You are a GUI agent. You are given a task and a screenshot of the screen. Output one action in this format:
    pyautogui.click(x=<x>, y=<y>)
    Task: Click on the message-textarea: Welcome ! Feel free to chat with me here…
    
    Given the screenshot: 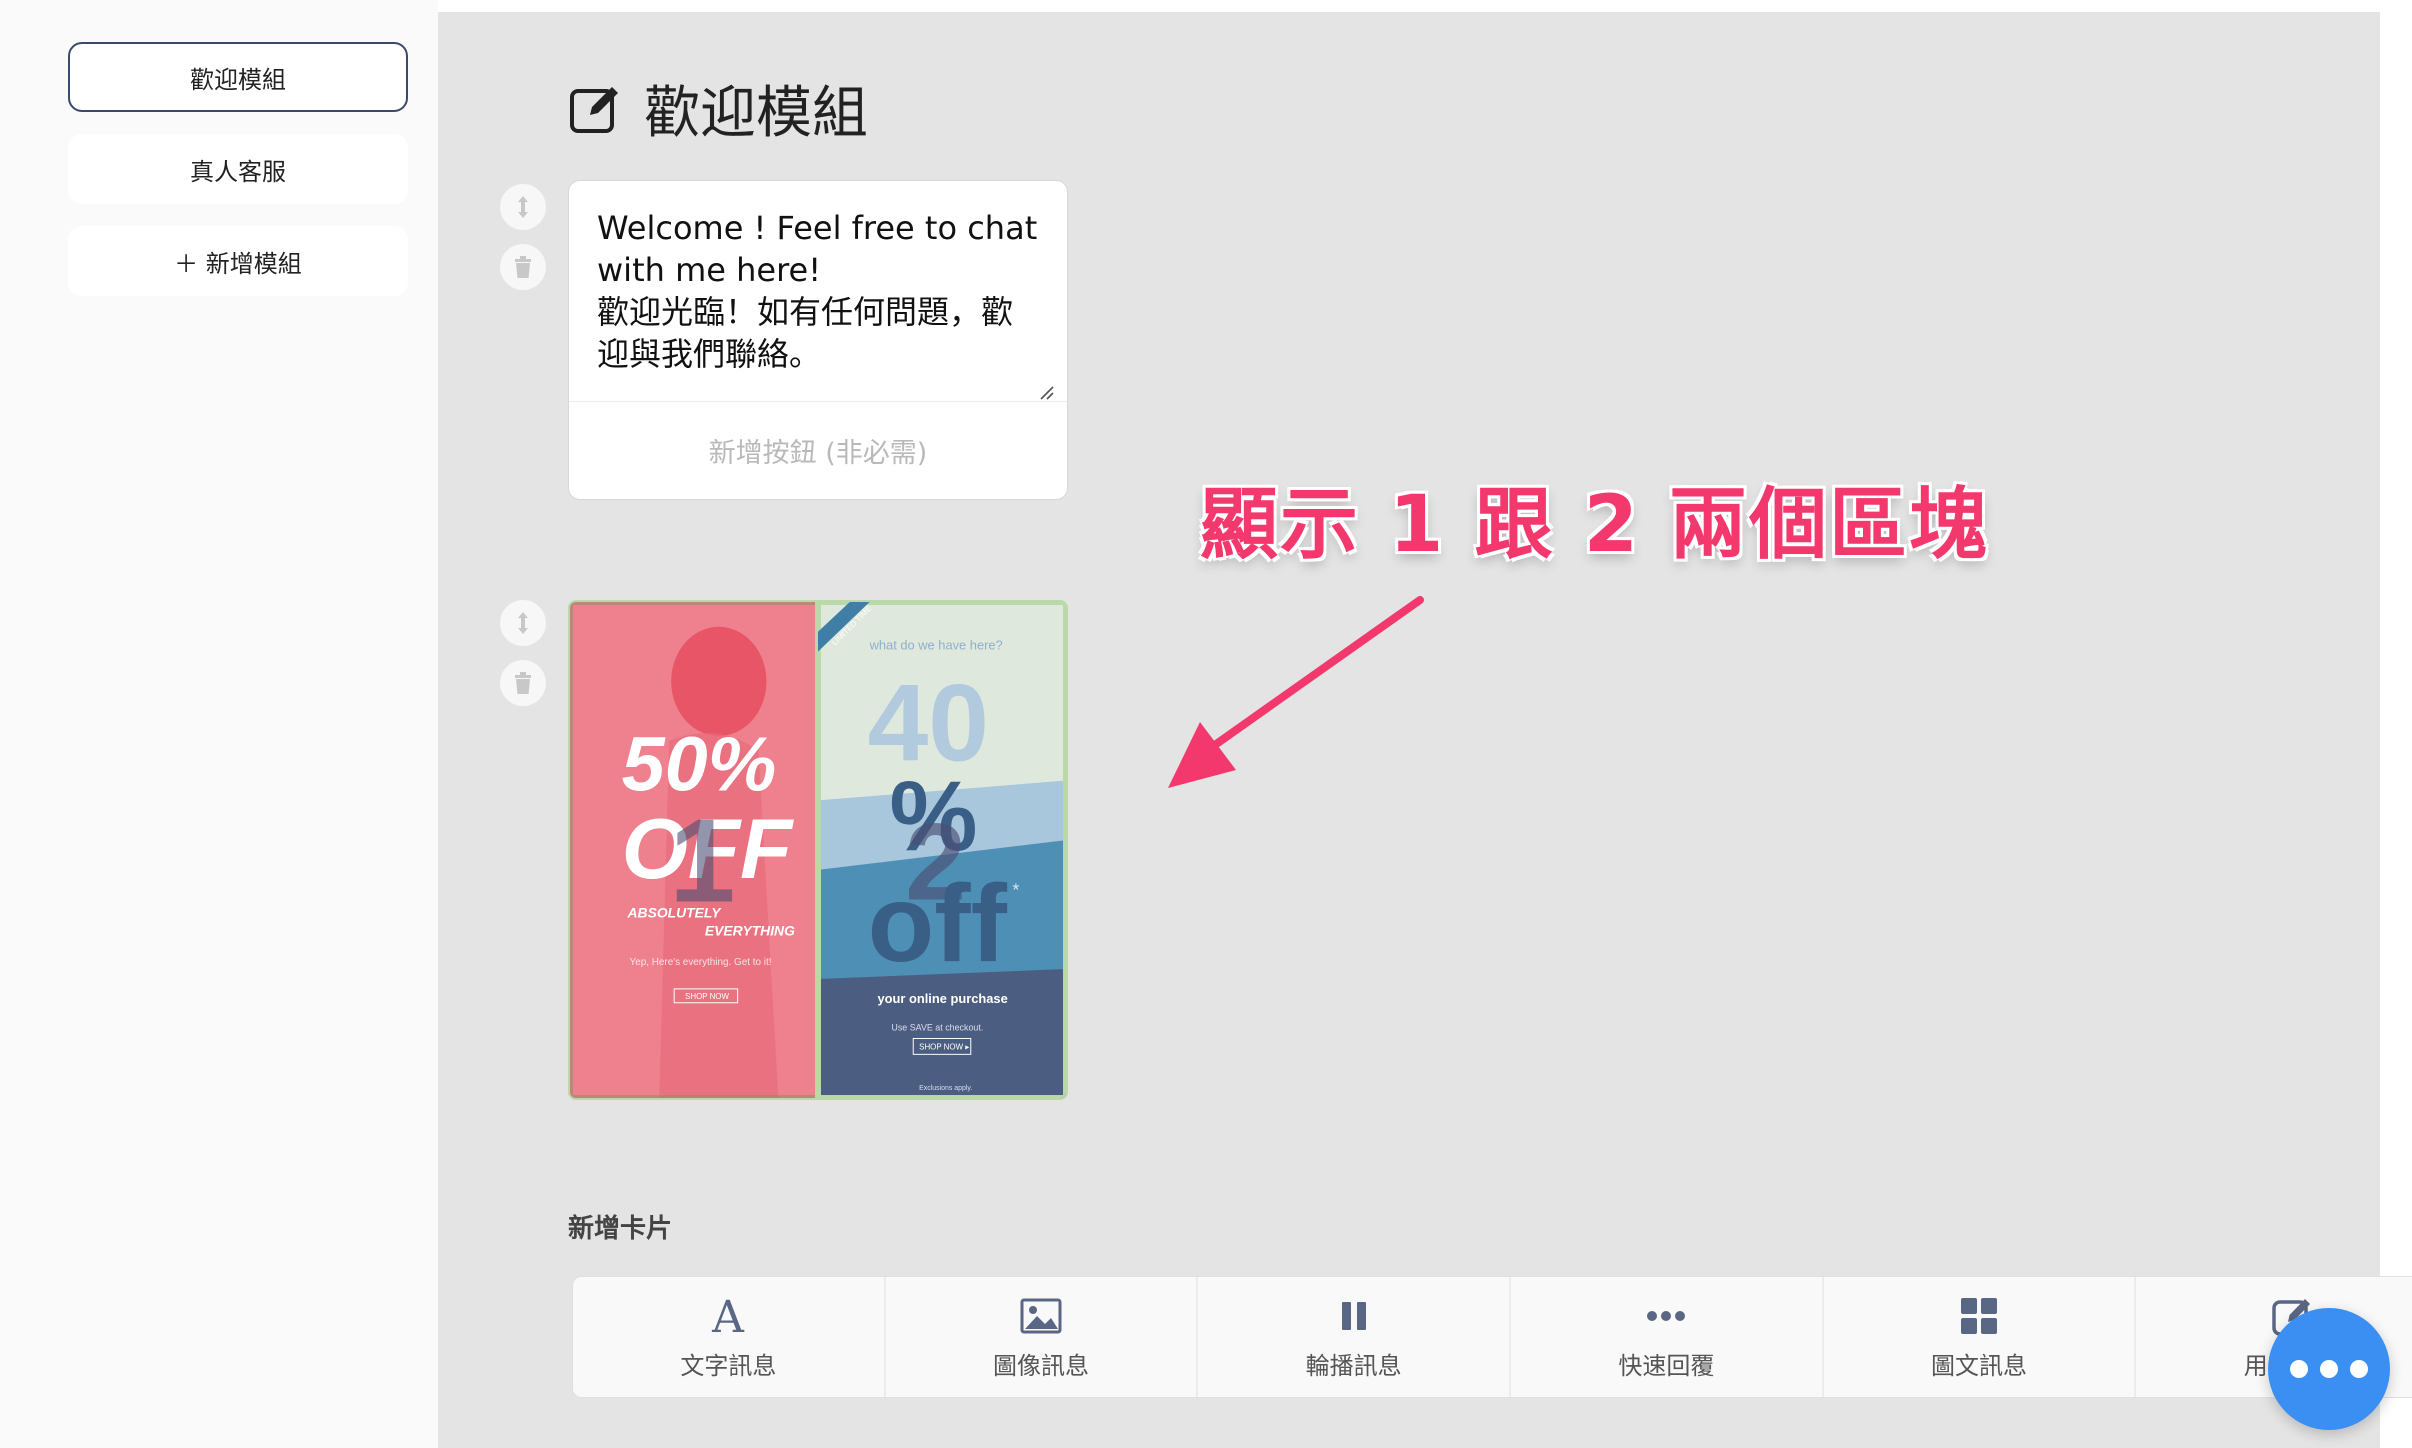 What is the action you would take?
    pyautogui.click(x=818, y=291)
    